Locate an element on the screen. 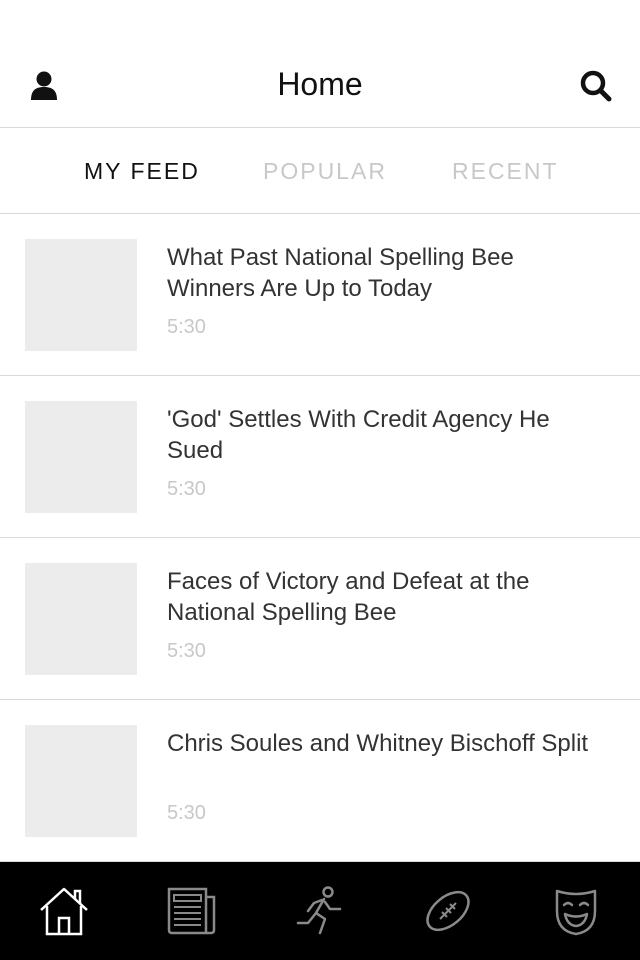 The image size is (640, 960). football-icon is located at coordinates (448, 911).